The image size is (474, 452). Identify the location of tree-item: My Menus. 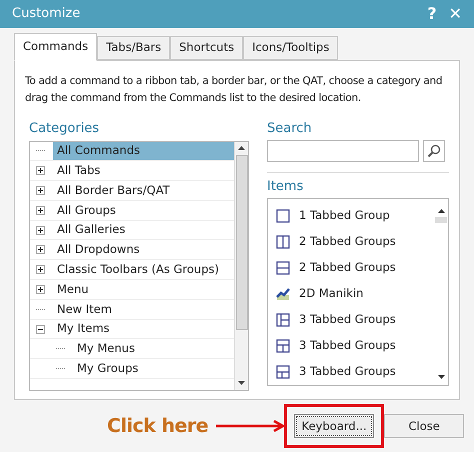
(106, 348).